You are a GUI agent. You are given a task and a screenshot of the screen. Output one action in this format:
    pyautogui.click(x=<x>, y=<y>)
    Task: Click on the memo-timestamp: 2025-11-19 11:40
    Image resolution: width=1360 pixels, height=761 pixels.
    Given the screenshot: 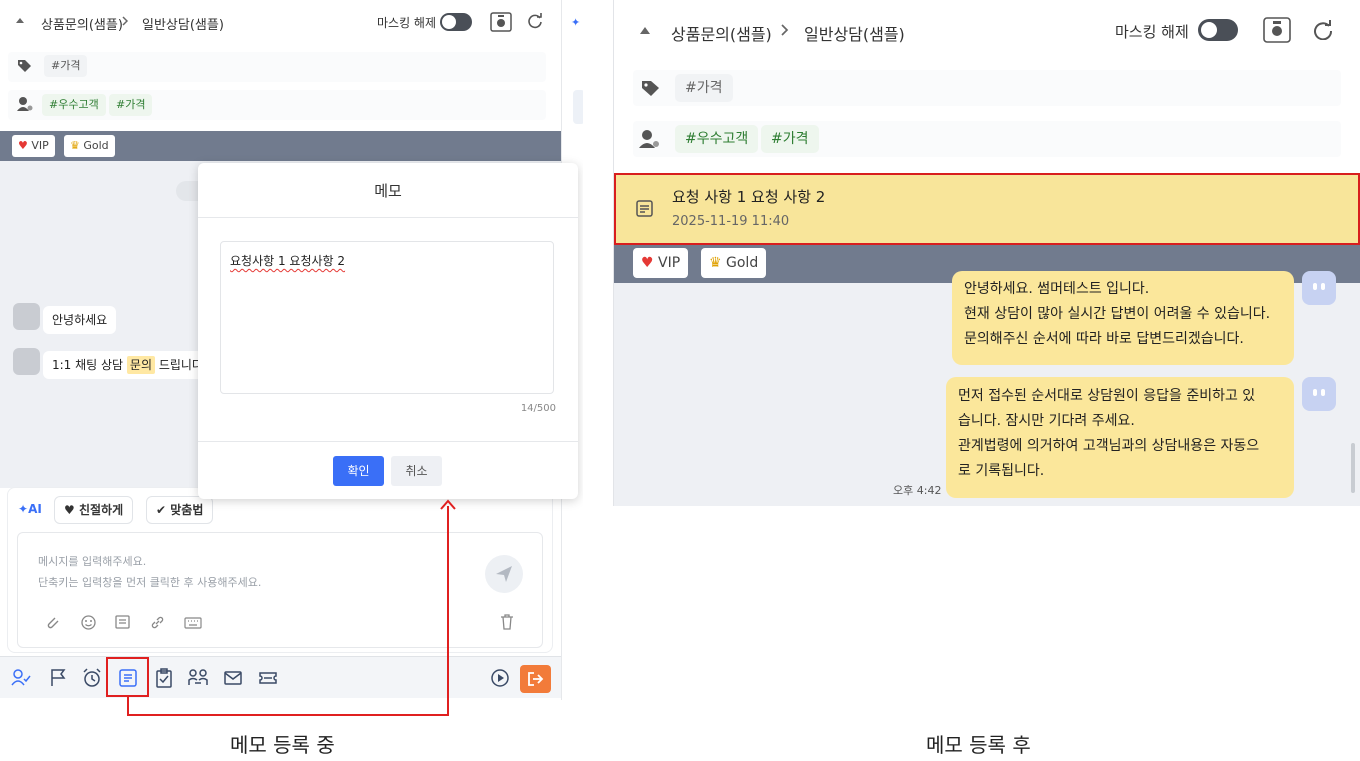 What is the action you would take?
    pyautogui.click(x=731, y=221)
    